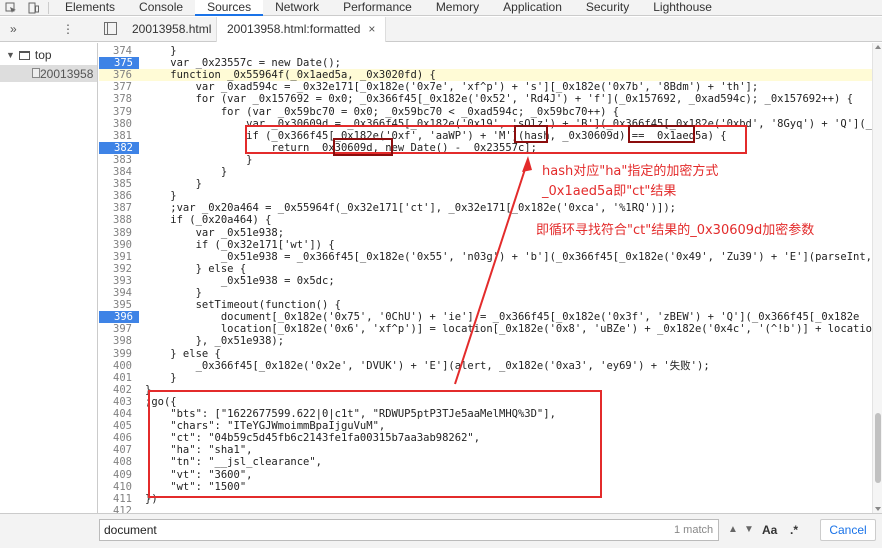 The image size is (882, 548). I want to click on file-tab-formatted: 20013958.html:formatted ×, so click(301, 29).